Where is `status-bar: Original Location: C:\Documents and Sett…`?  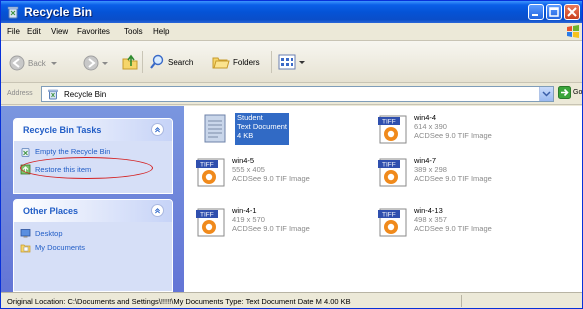 status-bar: Original Location: C:\Documents and Sett… is located at coordinates (291, 300).